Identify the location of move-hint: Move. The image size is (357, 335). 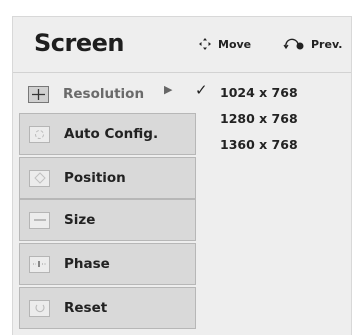
(224, 44).